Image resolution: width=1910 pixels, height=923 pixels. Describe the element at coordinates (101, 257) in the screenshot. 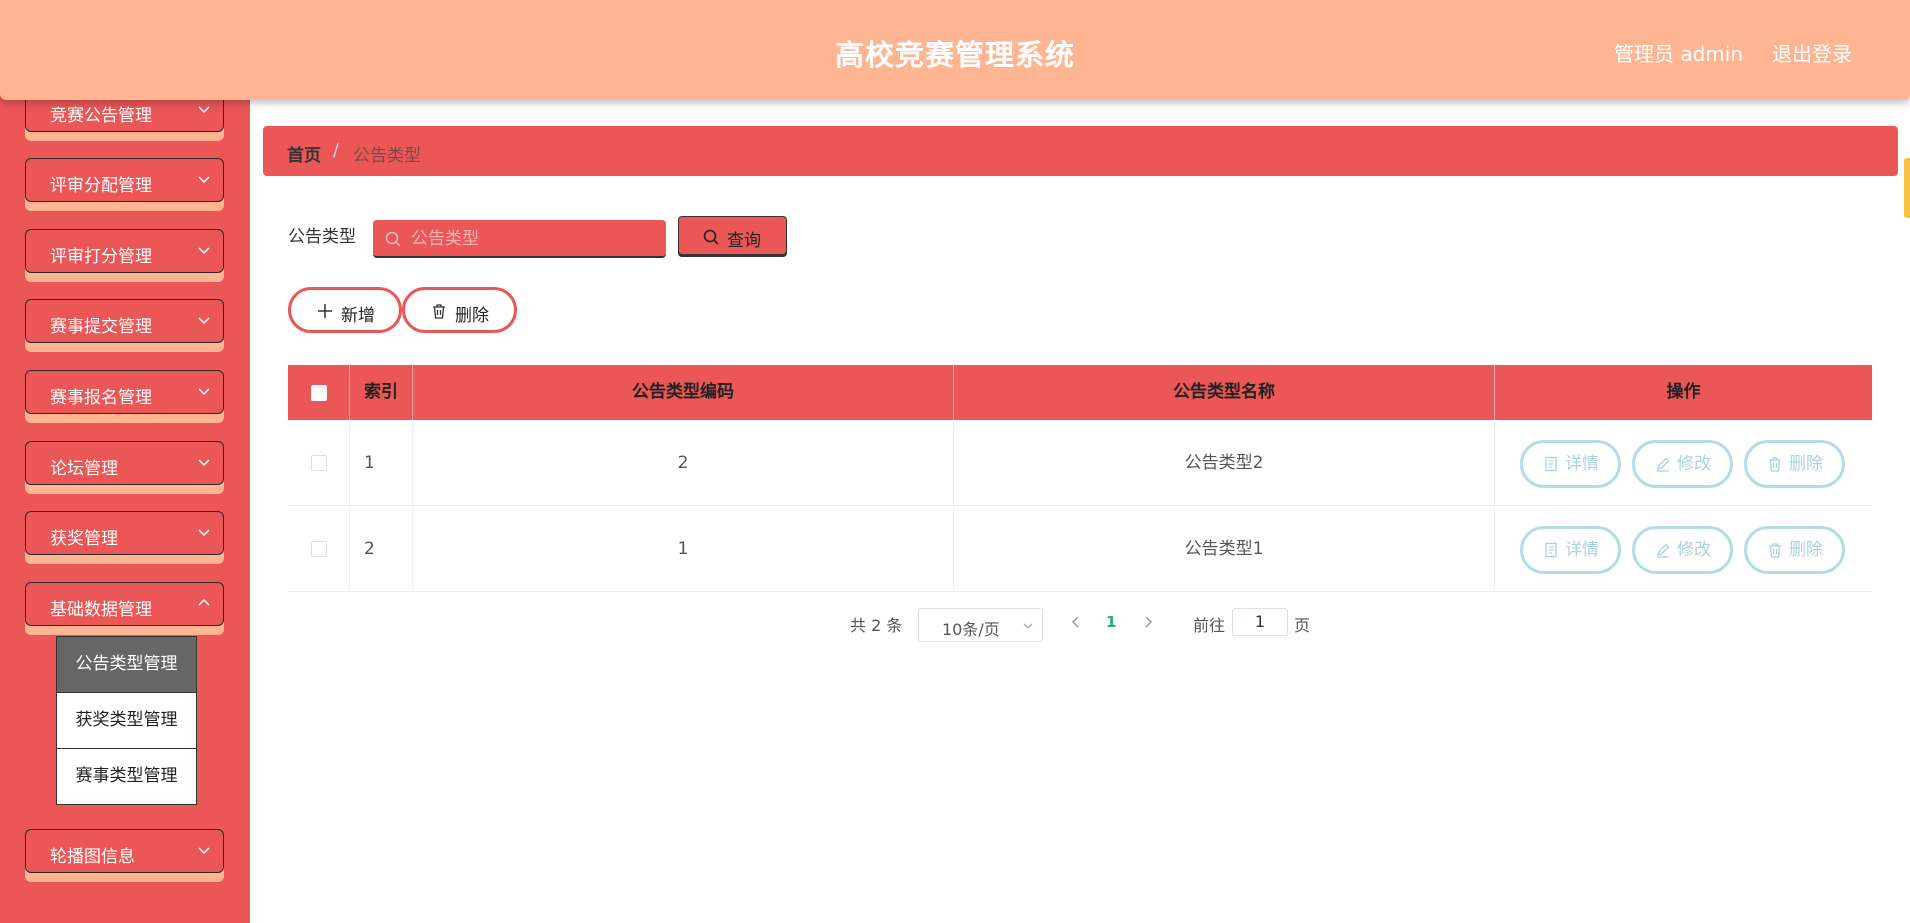

I see `sidebar-item-label: 评审打分管理` at that location.